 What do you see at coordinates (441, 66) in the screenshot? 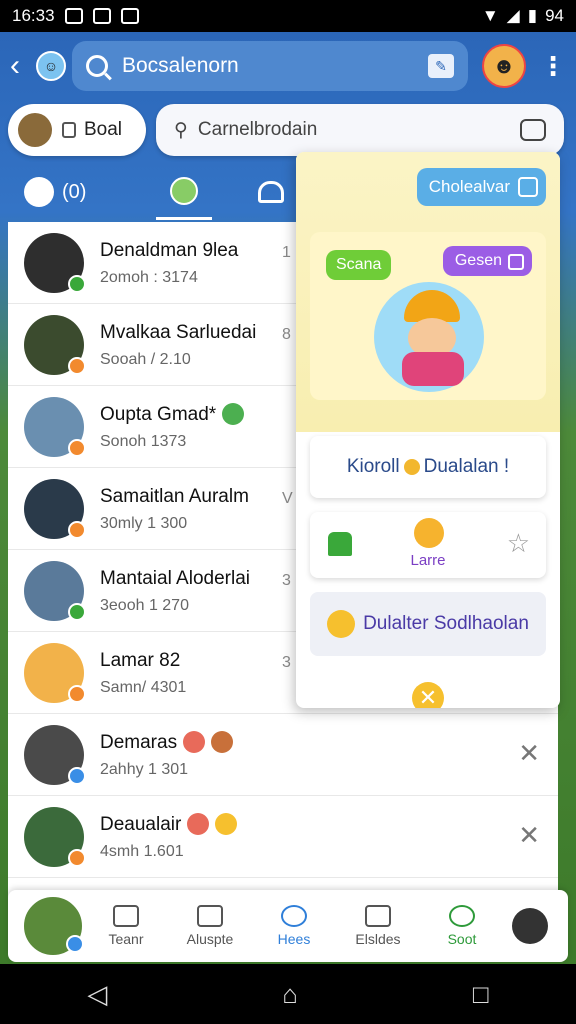
I see `chat-compose-icon: ✎` at bounding box center [441, 66].